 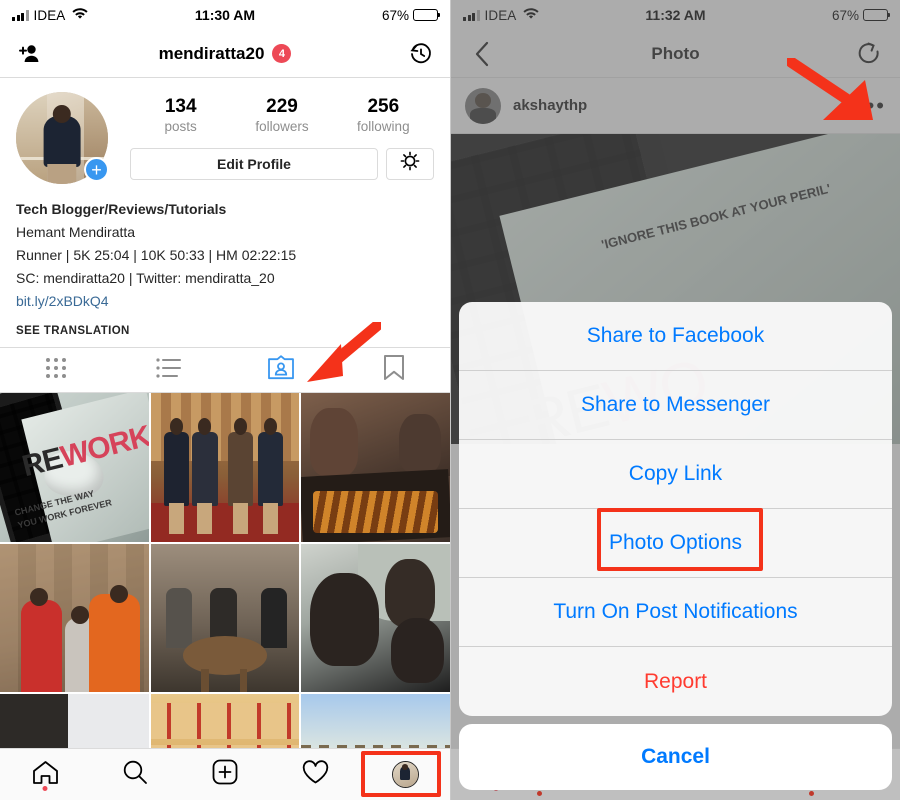 I want to click on status-bar: IDEA 11:30 AM 67%, so click(x=225, y=15).